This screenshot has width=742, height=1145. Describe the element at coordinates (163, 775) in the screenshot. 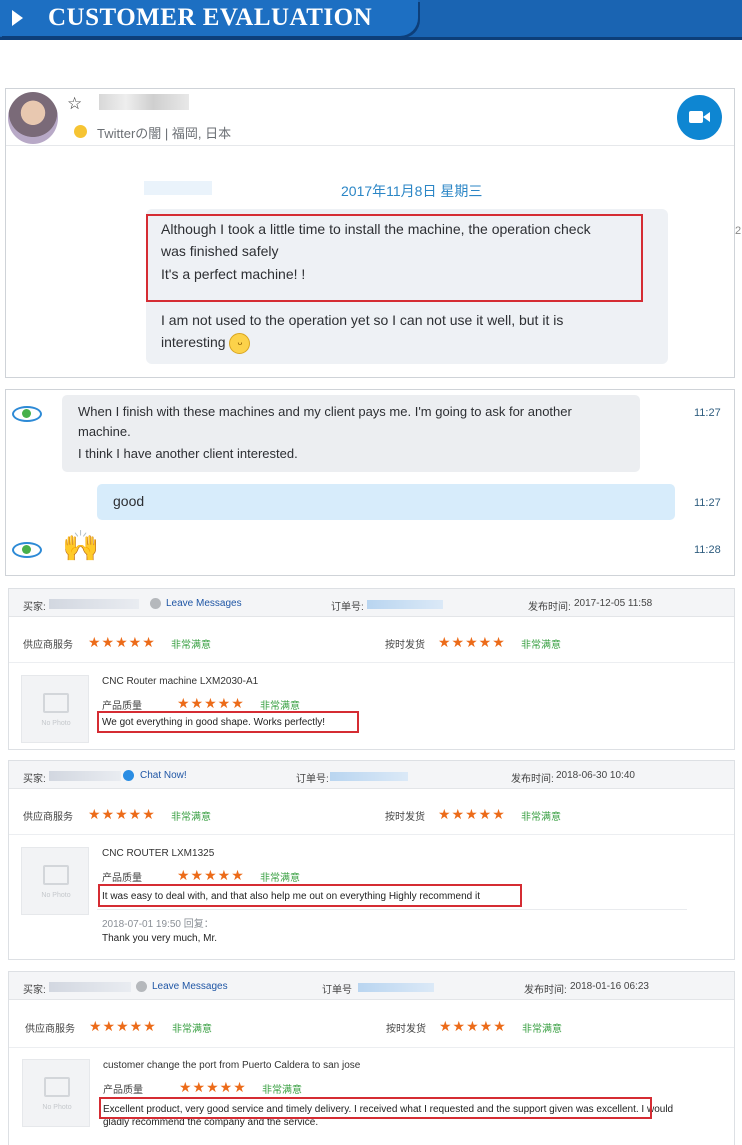

I see `chat-now-link: Chat Now!` at that location.